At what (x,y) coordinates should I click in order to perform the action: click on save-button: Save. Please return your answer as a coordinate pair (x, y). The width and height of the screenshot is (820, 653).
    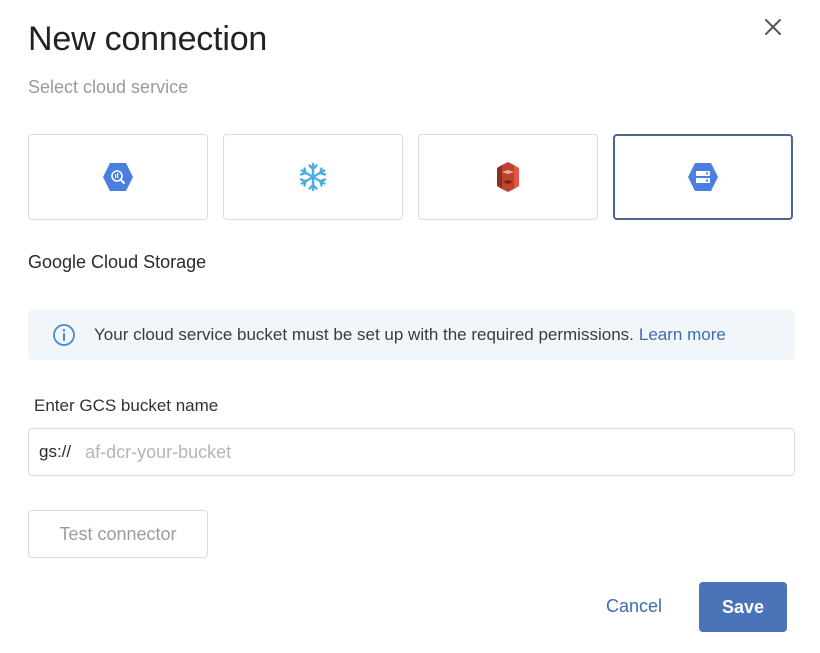
    Looking at the image, I should click on (743, 607).